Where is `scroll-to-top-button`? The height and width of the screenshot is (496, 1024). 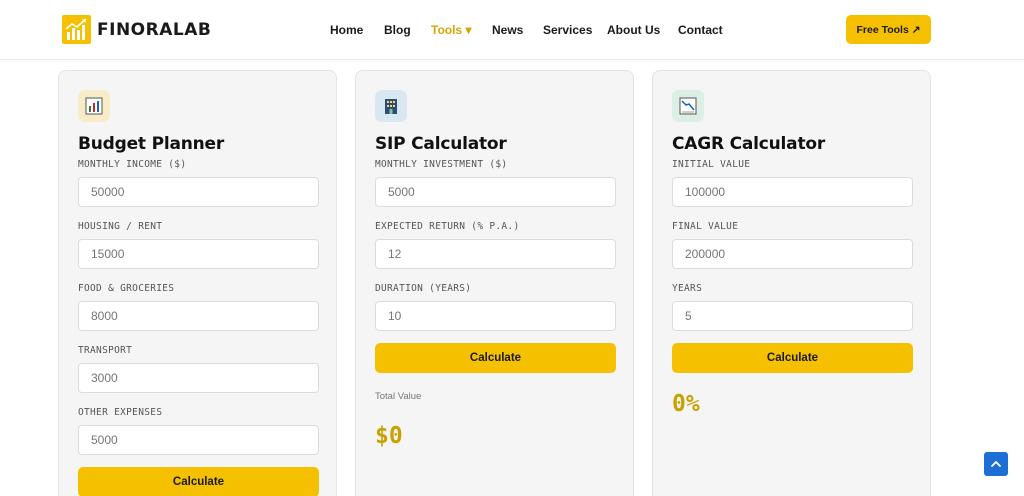
scroll-to-top-button is located at coordinates (996, 464).